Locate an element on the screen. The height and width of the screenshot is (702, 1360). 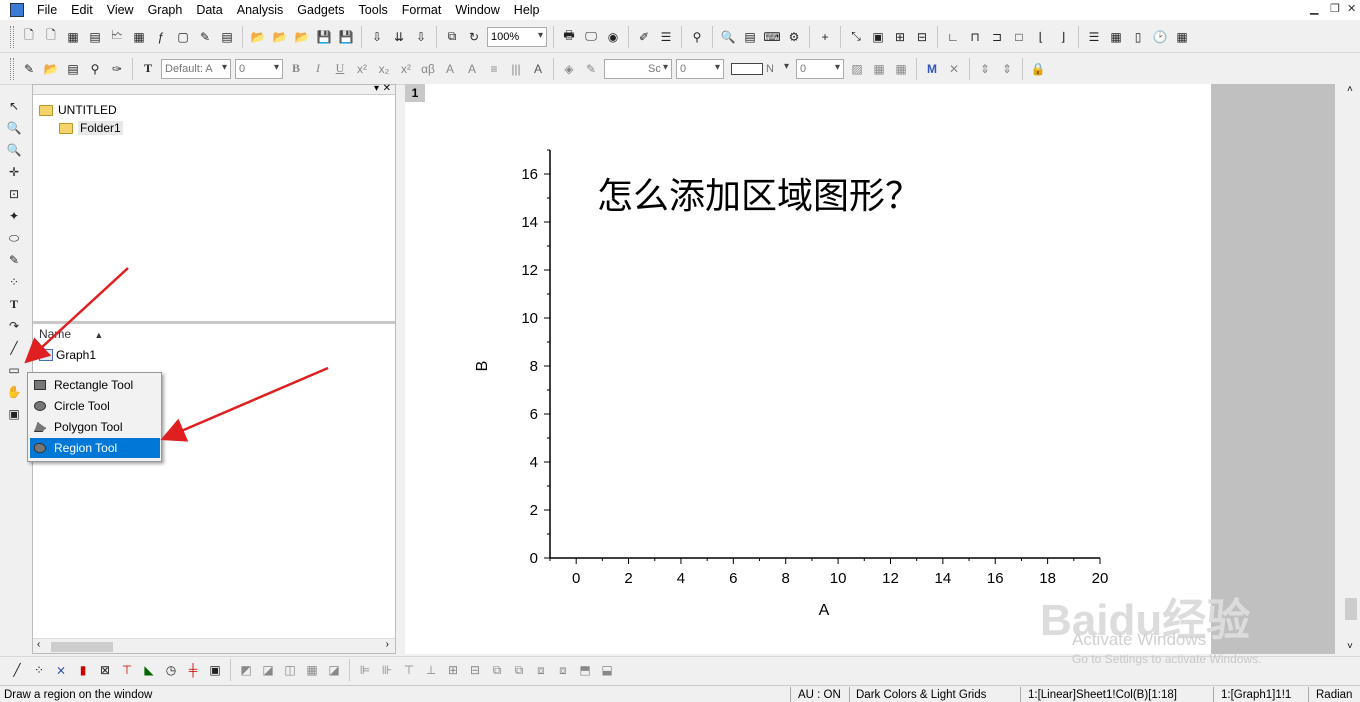
list-icon: ☰ is located at coordinates (1094, 37).